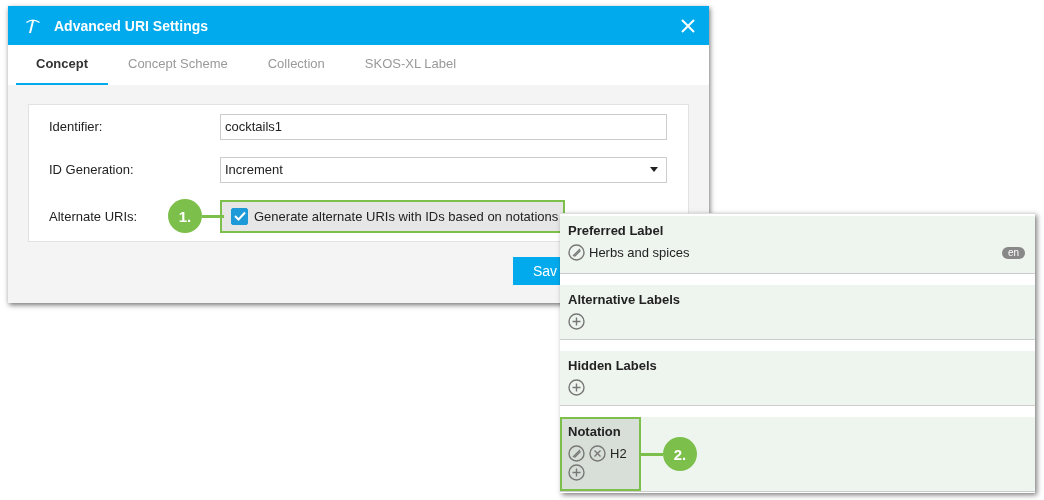  Describe the element at coordinates (688, 25) in the screenshot. I see `close-icon` at that location.